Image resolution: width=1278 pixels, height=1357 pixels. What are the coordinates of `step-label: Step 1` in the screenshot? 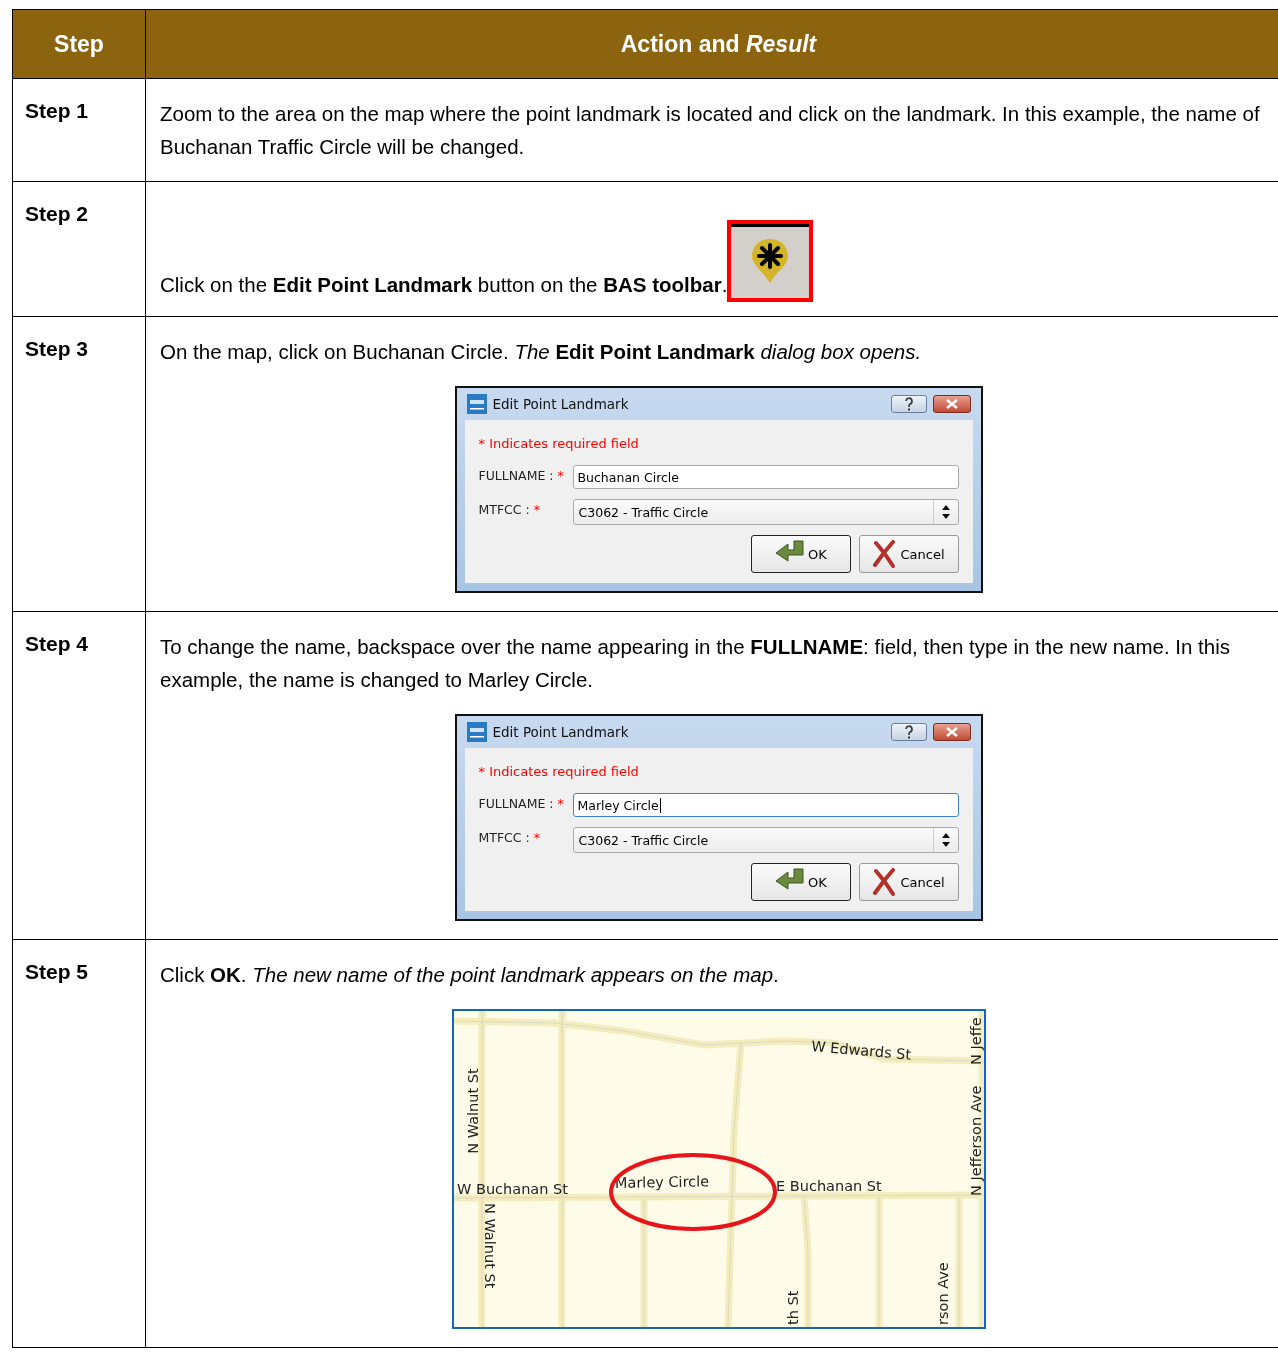 It's located at (57, 110).